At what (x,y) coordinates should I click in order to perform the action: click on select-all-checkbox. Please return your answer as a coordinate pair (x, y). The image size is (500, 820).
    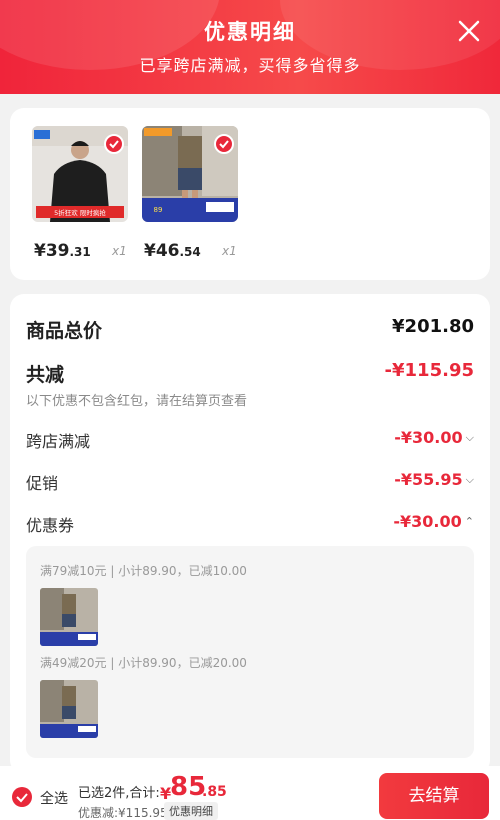
    Looking at the image, I should click on (22, 797).